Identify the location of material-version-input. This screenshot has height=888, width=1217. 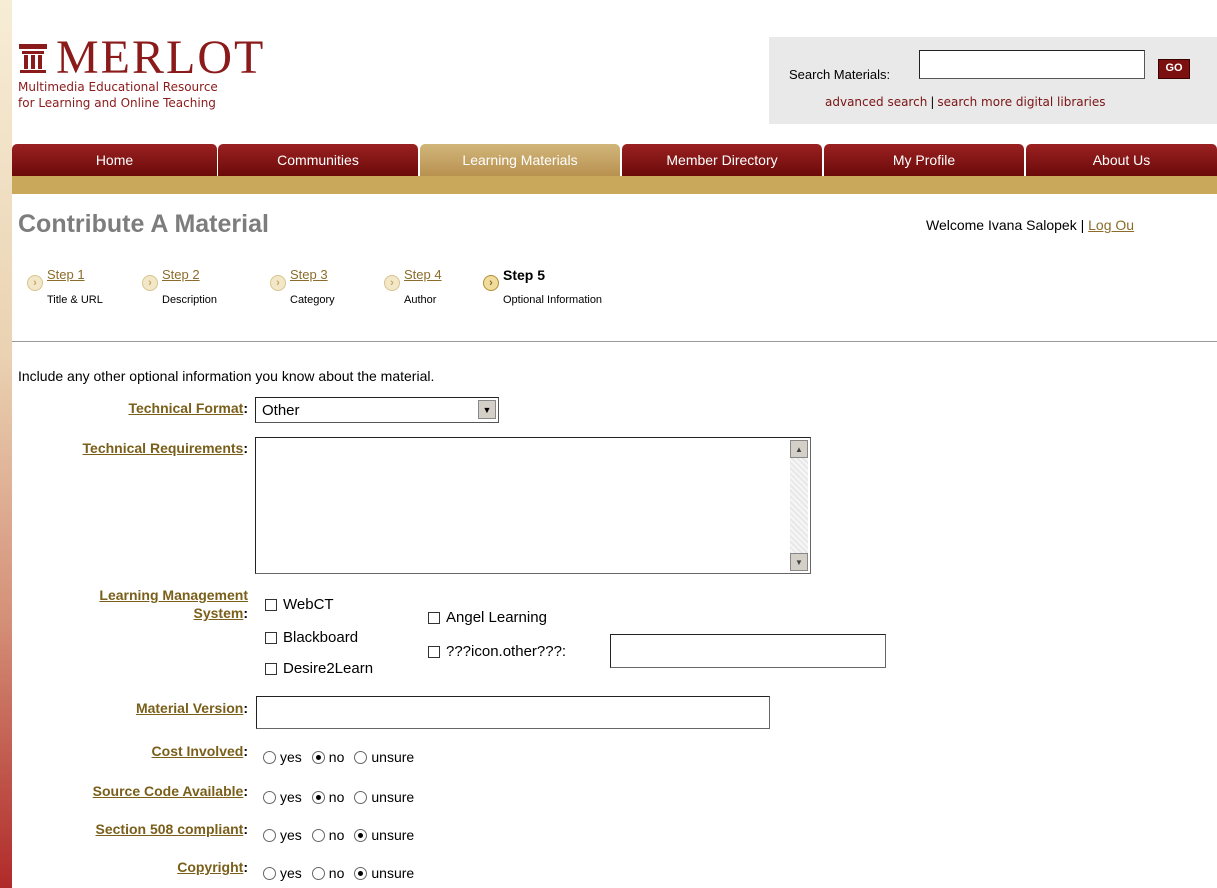
(513, 712).